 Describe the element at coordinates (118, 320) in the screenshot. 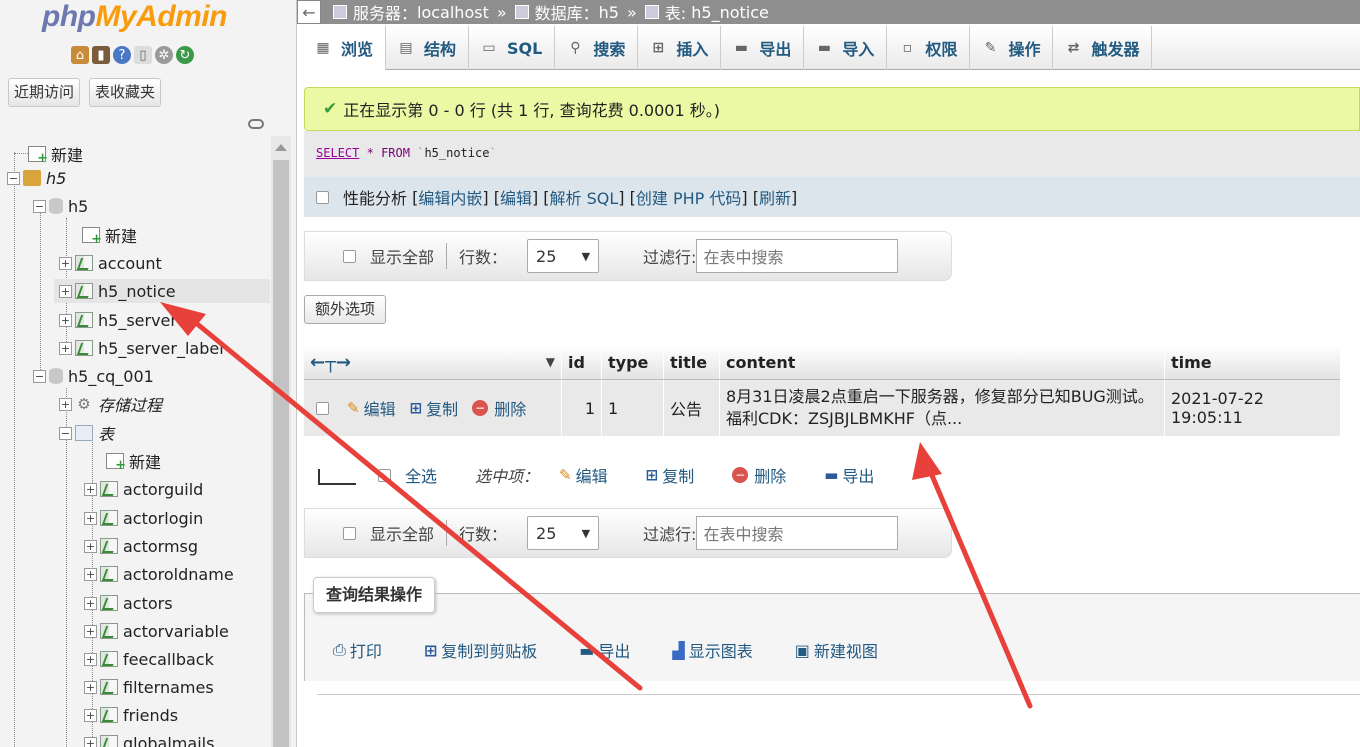

I see `tree-table-h5-server: + h5_server` at that location.